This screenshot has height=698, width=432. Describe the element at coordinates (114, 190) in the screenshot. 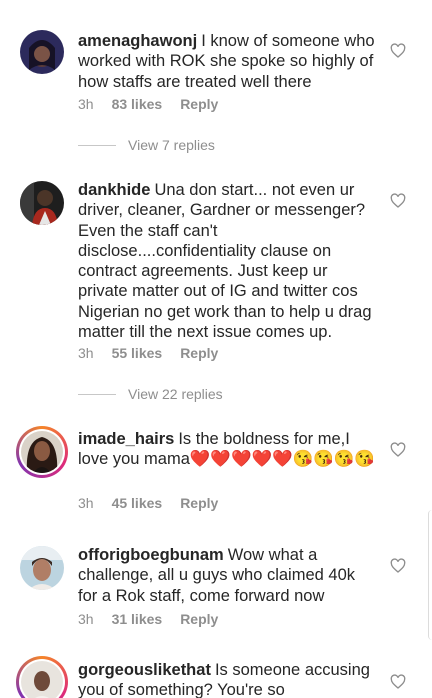

I see `comment-username: dankhide` at that location.